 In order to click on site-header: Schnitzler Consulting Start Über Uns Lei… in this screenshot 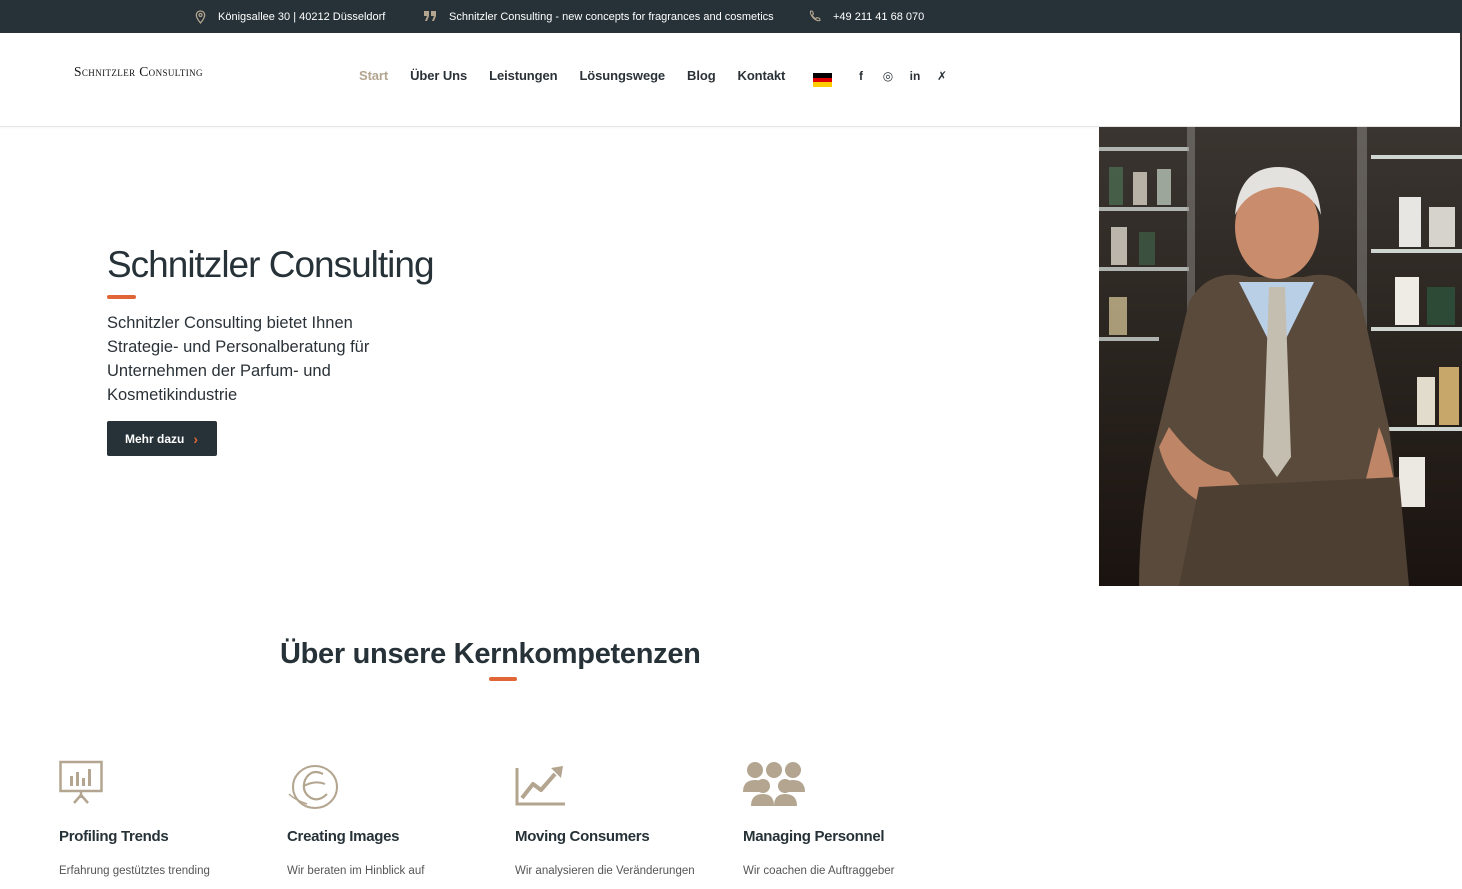, I will do `click(731, 80)`.